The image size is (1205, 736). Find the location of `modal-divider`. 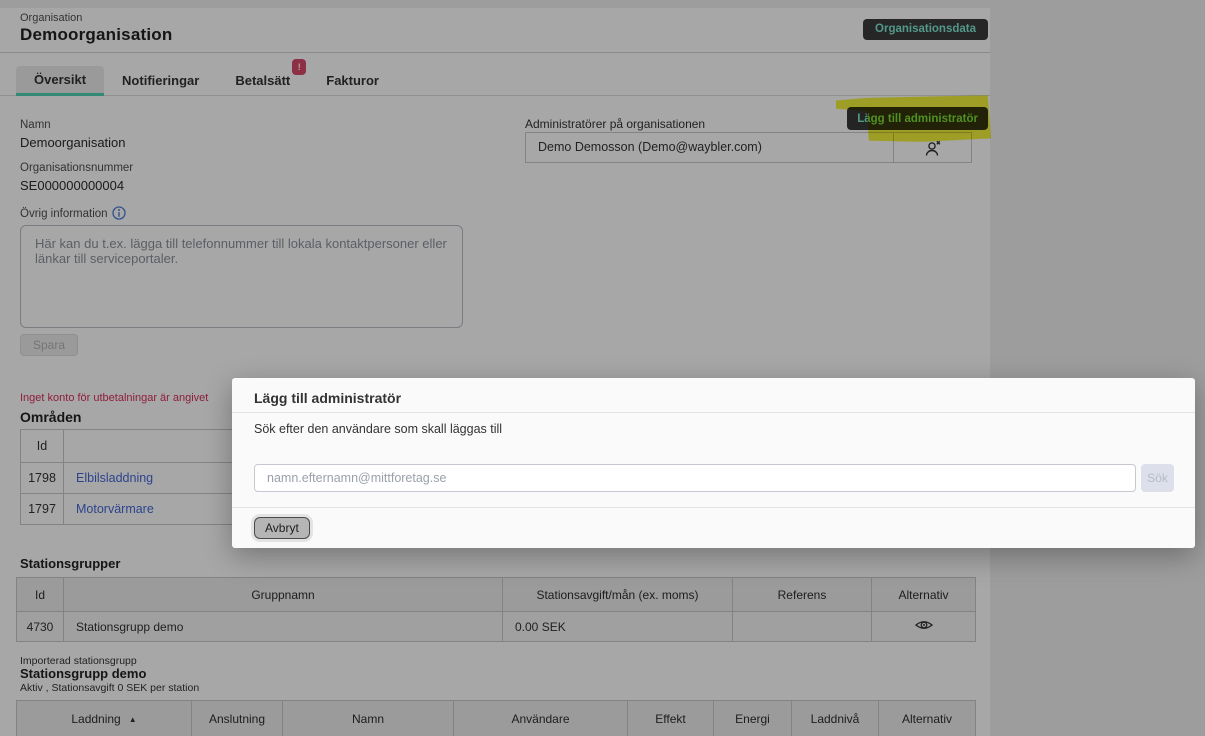

modal-divider is located at coordinates (713, 412).